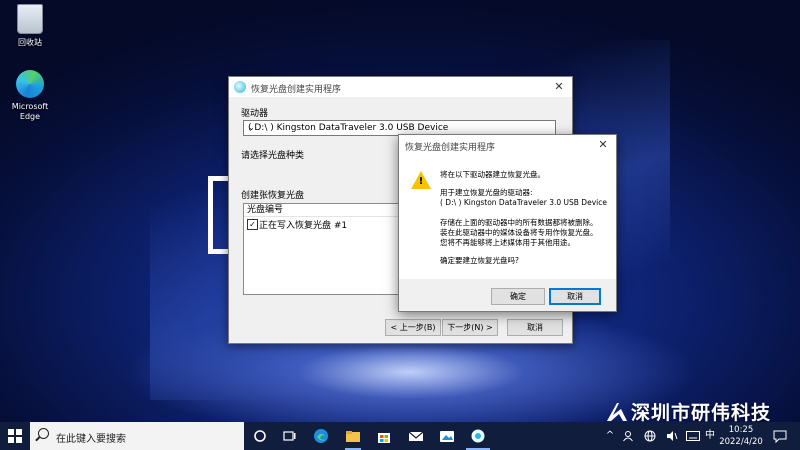  Describe the element at coordinates (741, 430) in the screenshot. I see `clock-time: 10:25` at that location.